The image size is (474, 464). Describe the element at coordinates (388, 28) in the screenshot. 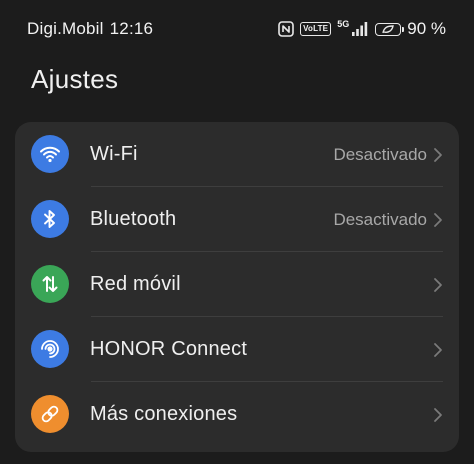

I see `power-saving-leaf-icon` at that location.